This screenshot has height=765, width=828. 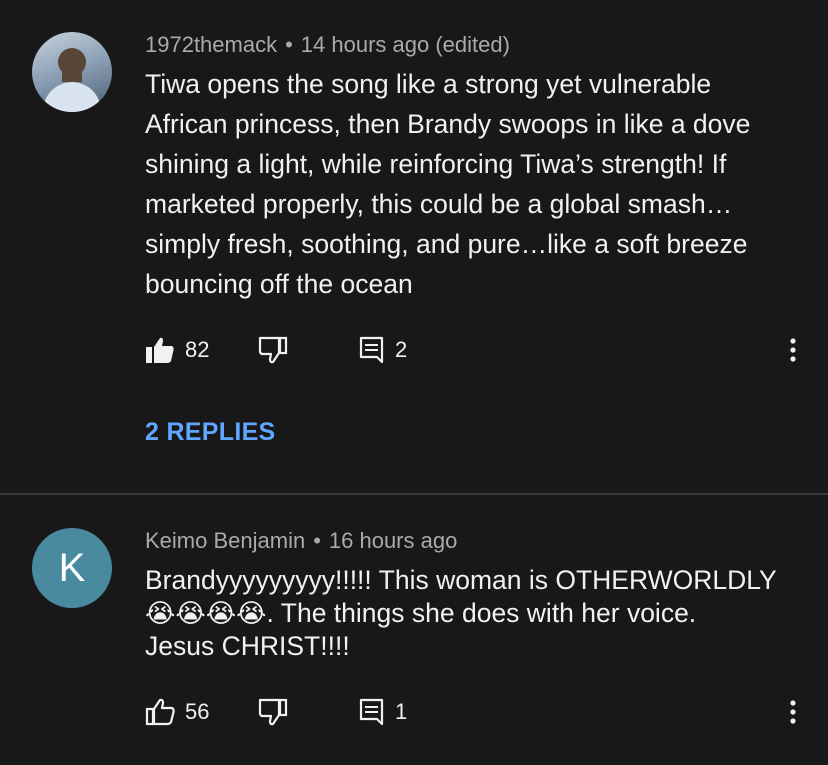 What do you see at coordinates (475, 712) in the screenshot?
I see `comment-actions: 56 1` at bounding box center [475, 712].